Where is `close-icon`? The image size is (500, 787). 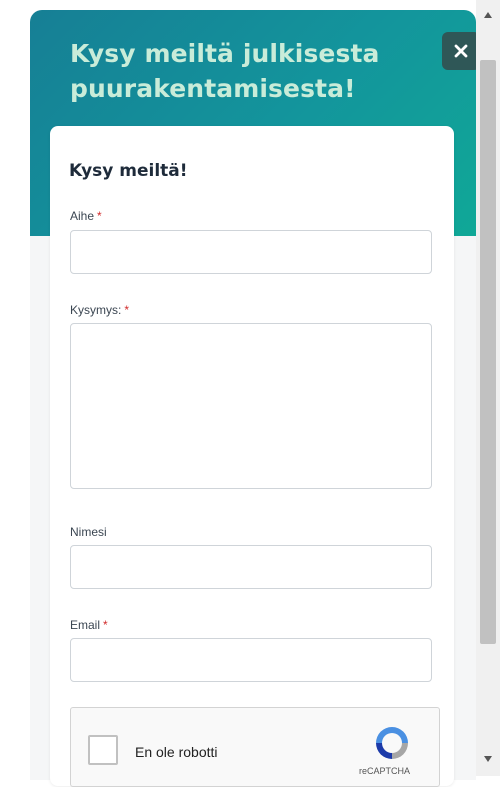
close-icon is located at coordinates (461, 51).